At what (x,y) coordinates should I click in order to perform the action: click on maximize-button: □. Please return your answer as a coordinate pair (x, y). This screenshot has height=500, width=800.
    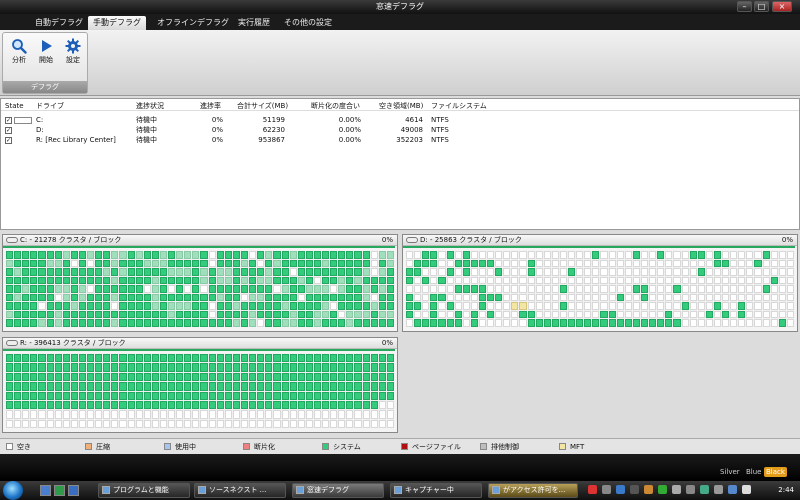
    Looking at the image, I should click on (761, 6).